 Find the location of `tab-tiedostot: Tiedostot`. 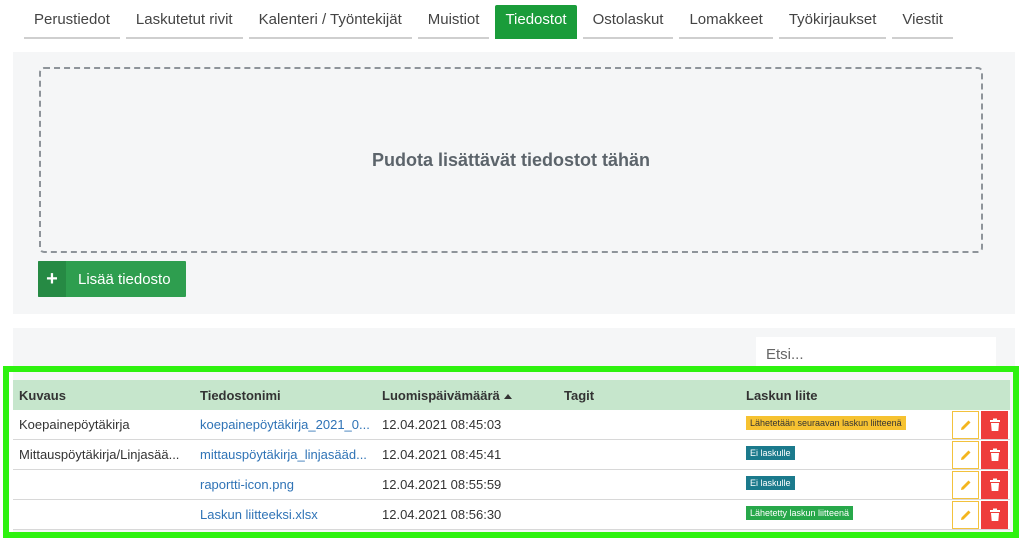

tab-tiedostot: Tiedostot is located at coordinates (536, 22).